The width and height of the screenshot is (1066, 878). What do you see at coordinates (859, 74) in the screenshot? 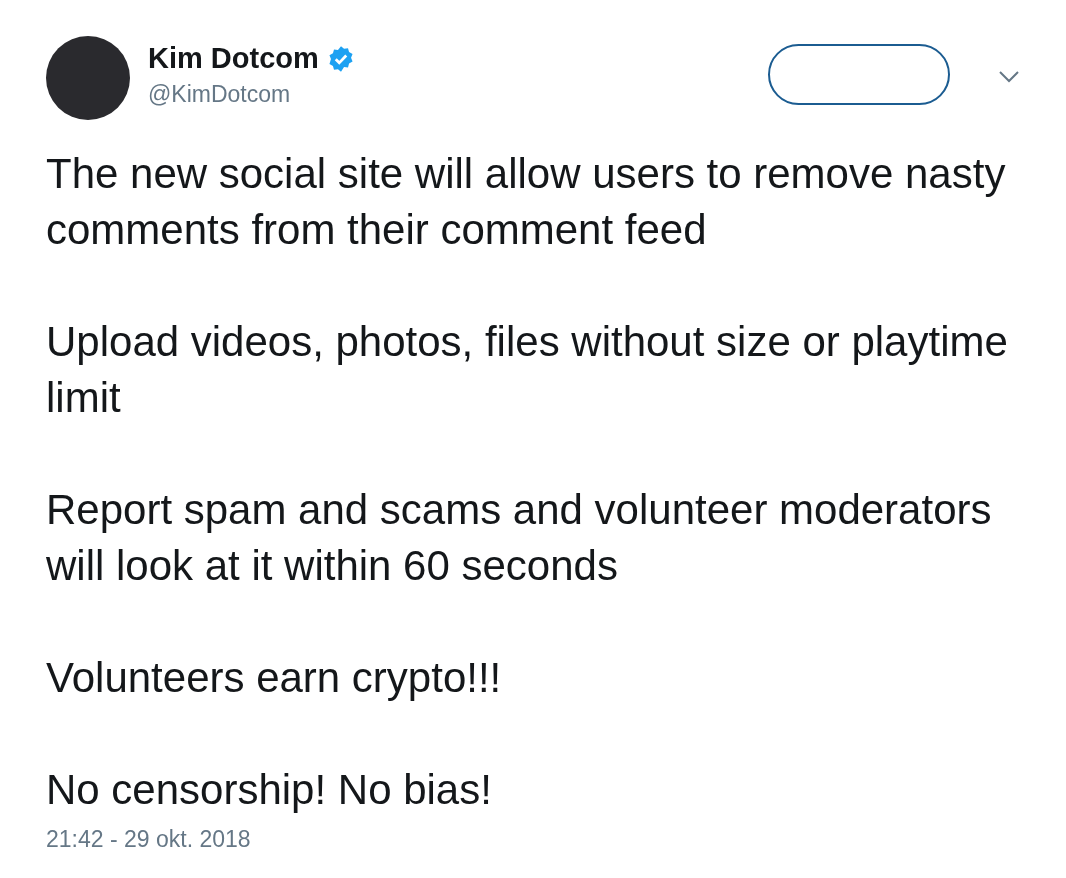
I see `follow-button` at bounding box center [859, 74].